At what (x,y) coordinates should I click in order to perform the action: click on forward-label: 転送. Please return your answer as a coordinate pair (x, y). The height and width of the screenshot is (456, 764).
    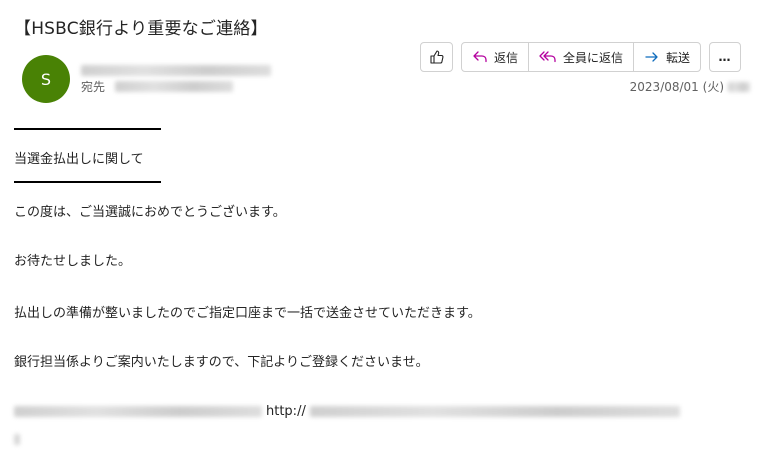
    Looking at the image, I should click on (678, 57).